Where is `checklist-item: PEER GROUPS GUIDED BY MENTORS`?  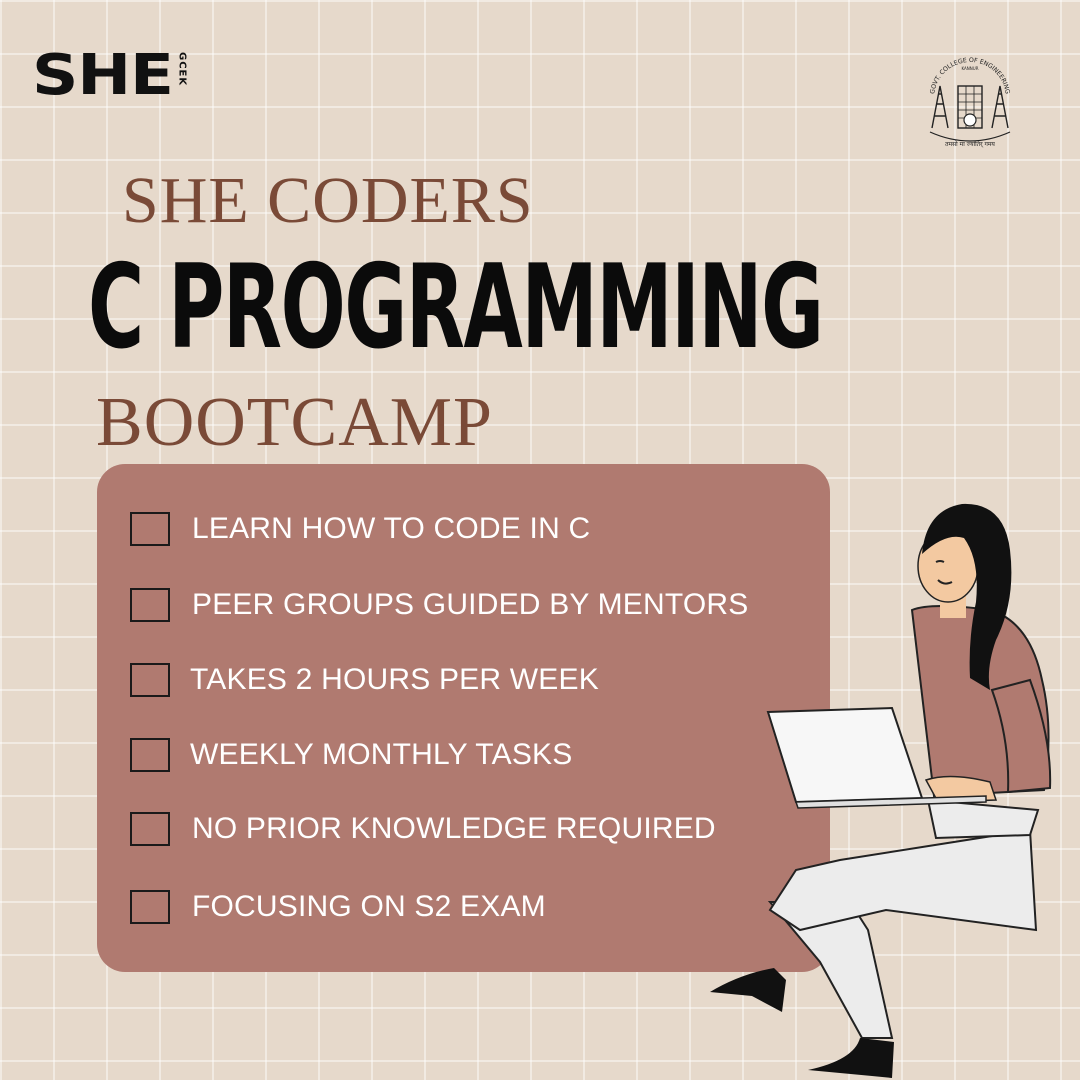
checklist-item: PEER GROUPS GUIDED BY MENTORS is located at coordinates (439, 605).